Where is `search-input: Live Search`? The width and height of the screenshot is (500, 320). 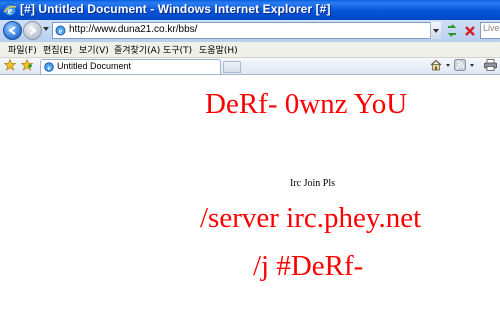 search-input: Live Search is located at coordinates (490, 30).